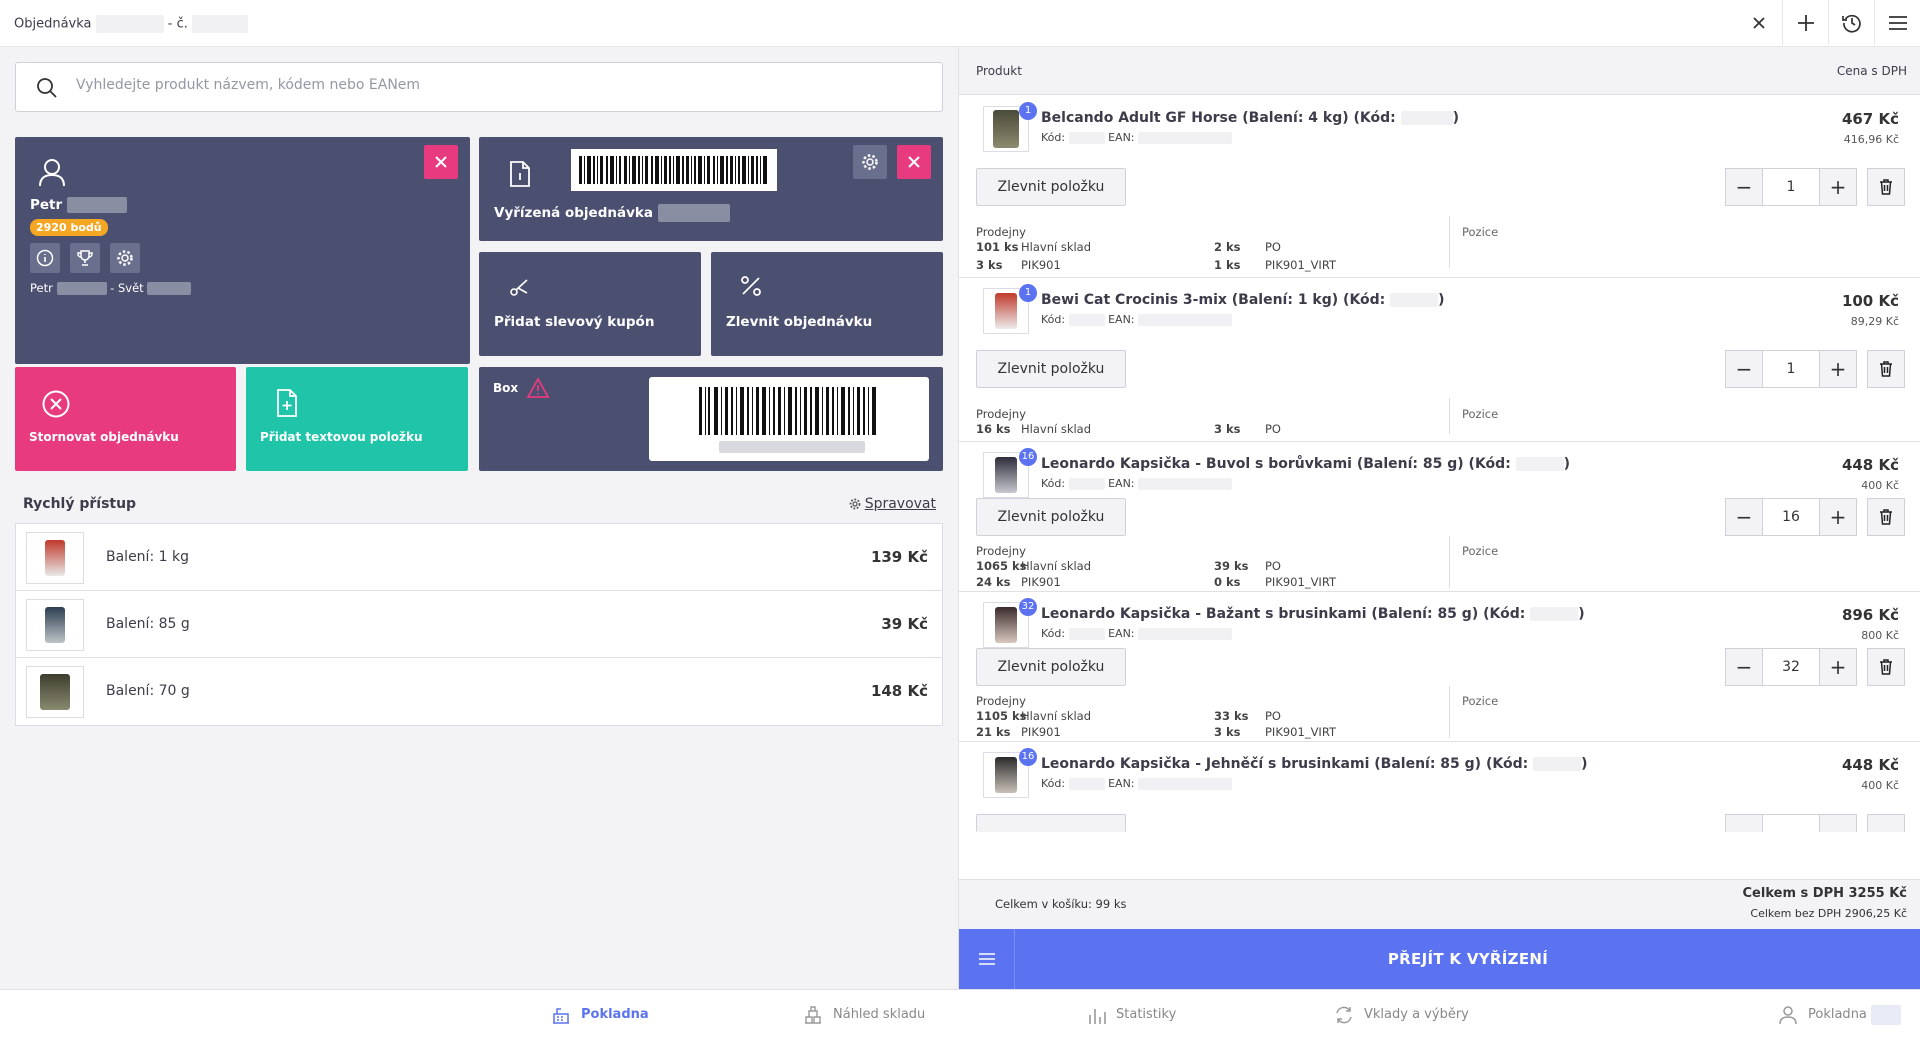  I want to click on info-icon, so click(45, 258).